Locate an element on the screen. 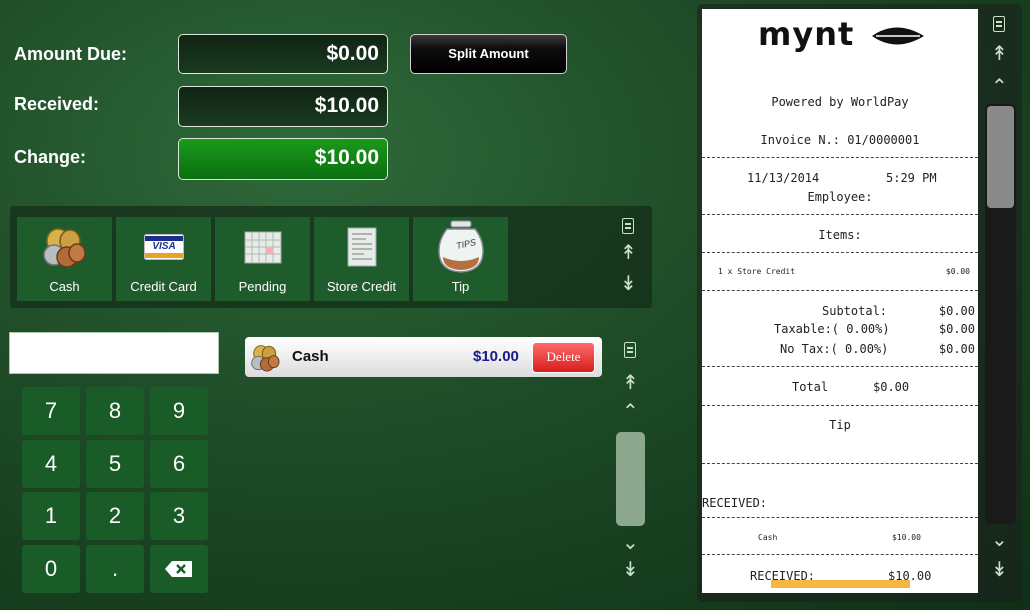  method-label: Credit Card is located at coordinates (163, 286).